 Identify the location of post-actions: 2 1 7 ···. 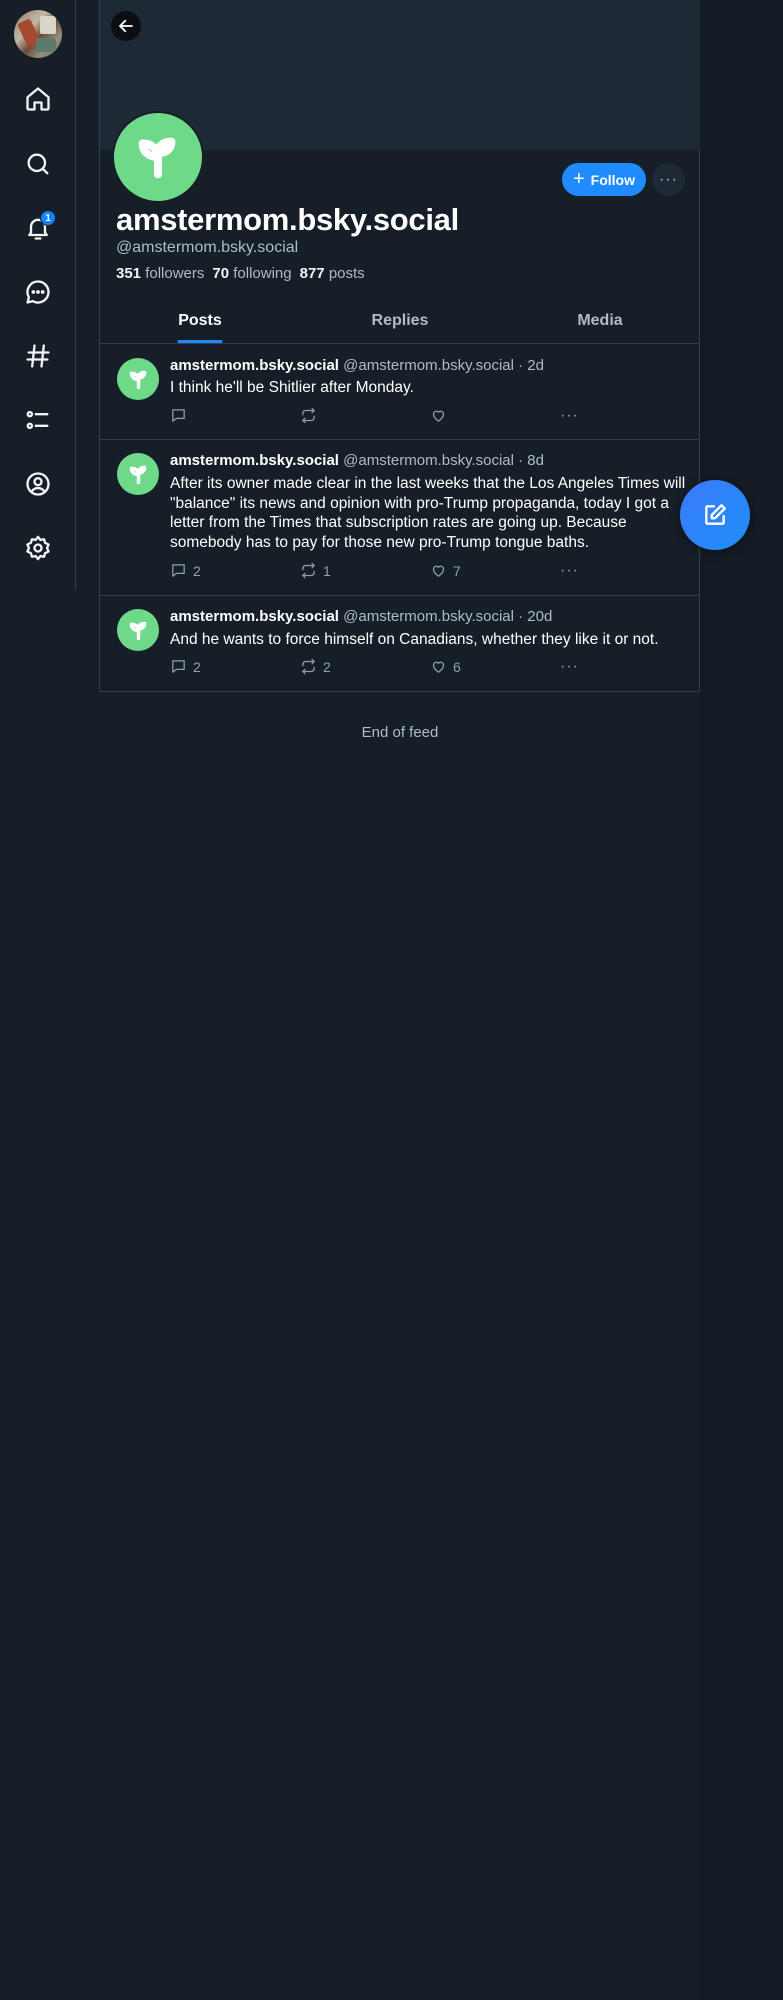
(430, 572).